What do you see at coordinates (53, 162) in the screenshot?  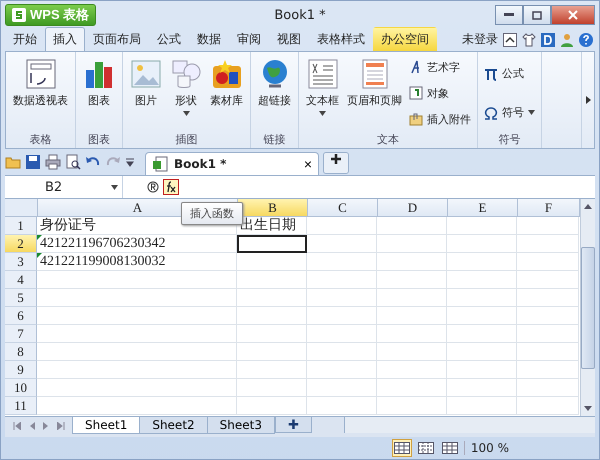 I see `printer-icon` at bounding box center [53, 162].